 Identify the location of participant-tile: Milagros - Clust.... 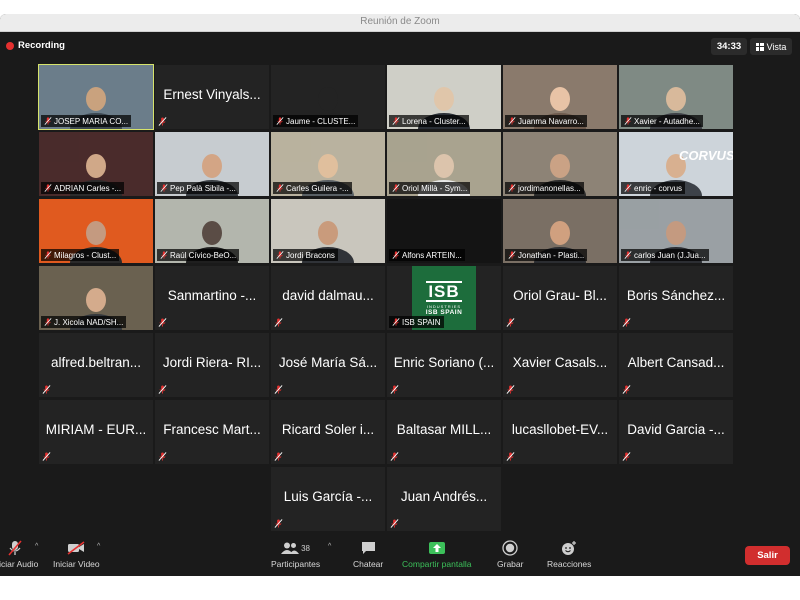
(96, 231).